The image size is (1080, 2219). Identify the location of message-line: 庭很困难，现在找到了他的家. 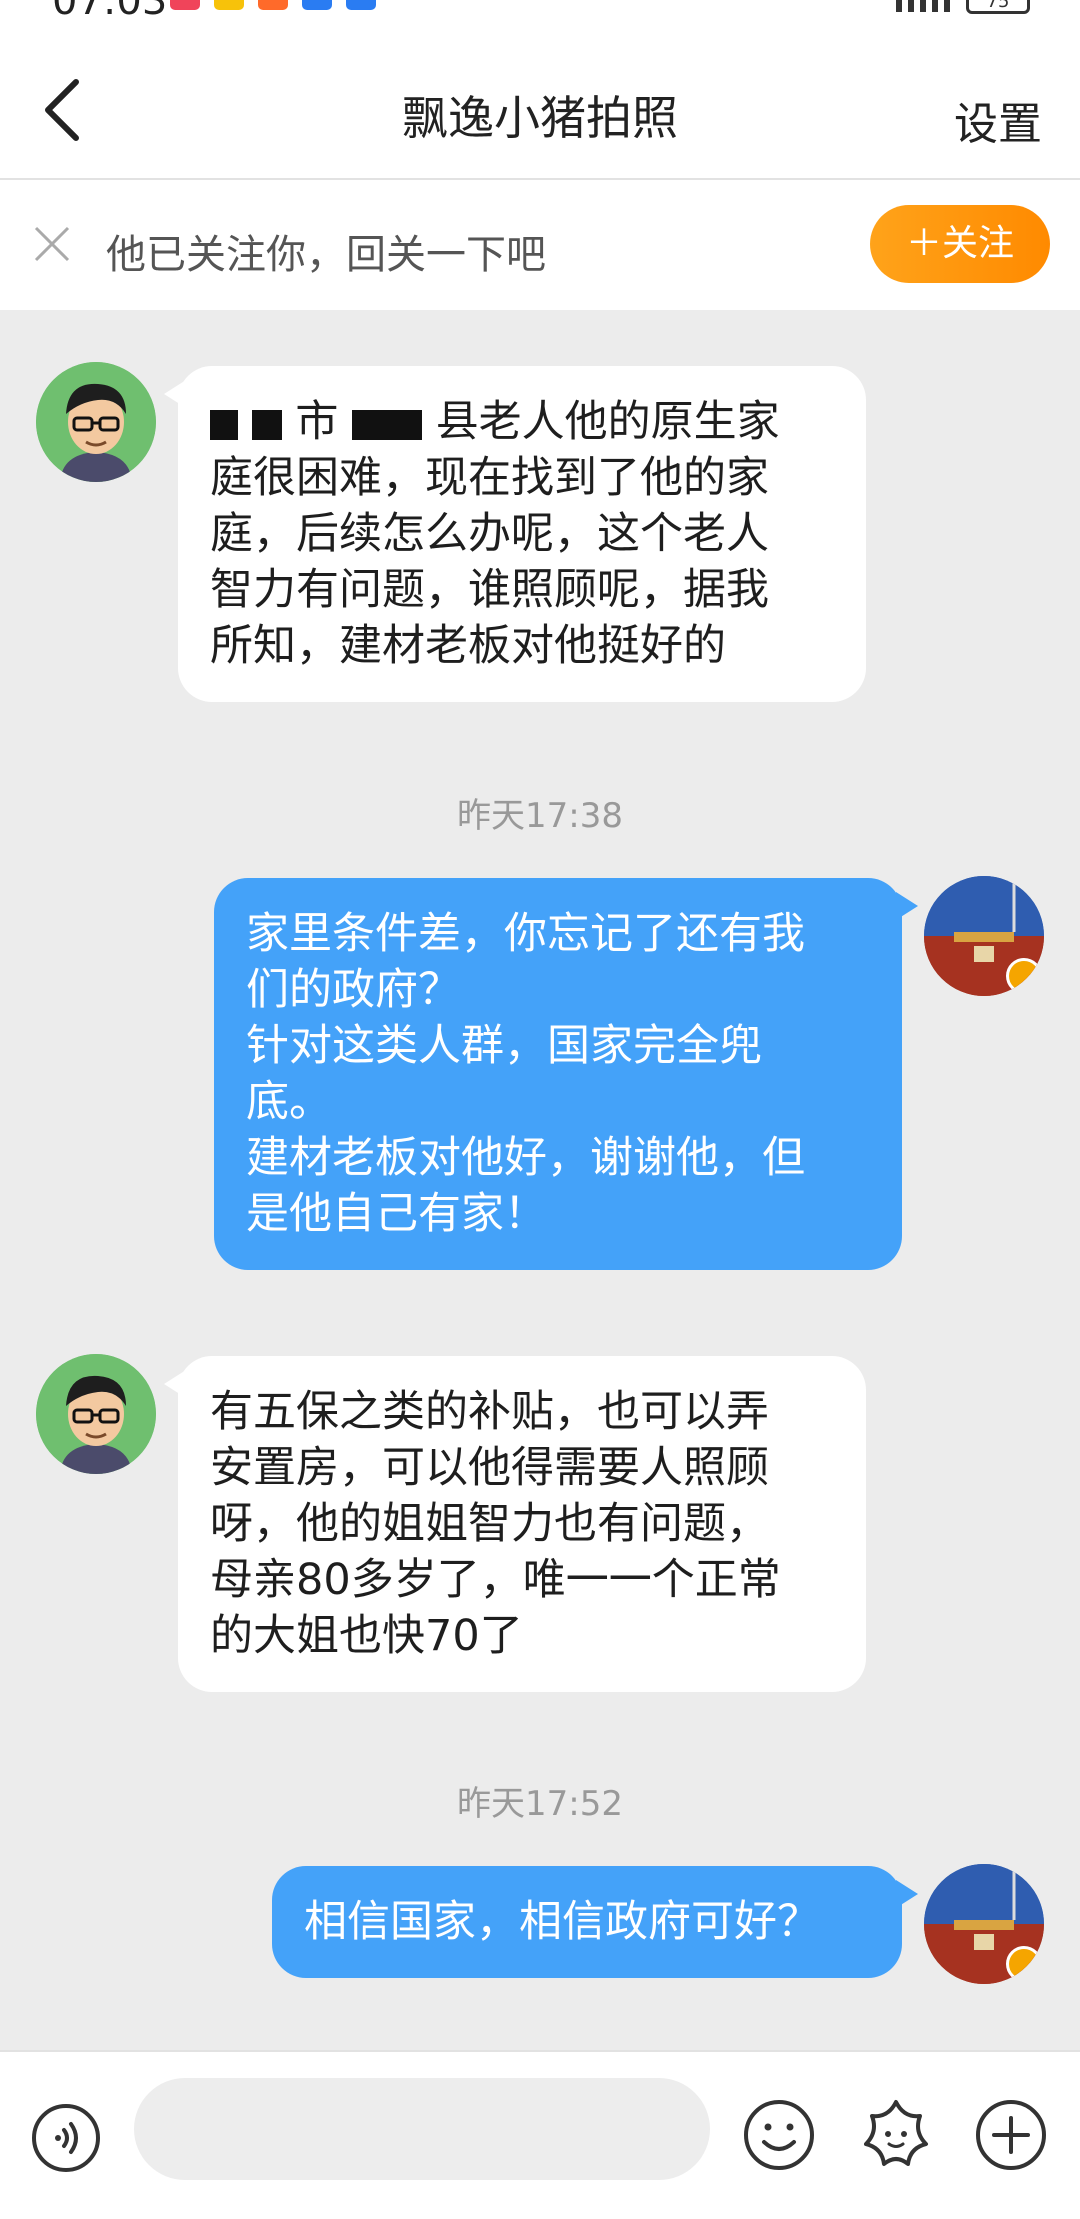
(489, 478).